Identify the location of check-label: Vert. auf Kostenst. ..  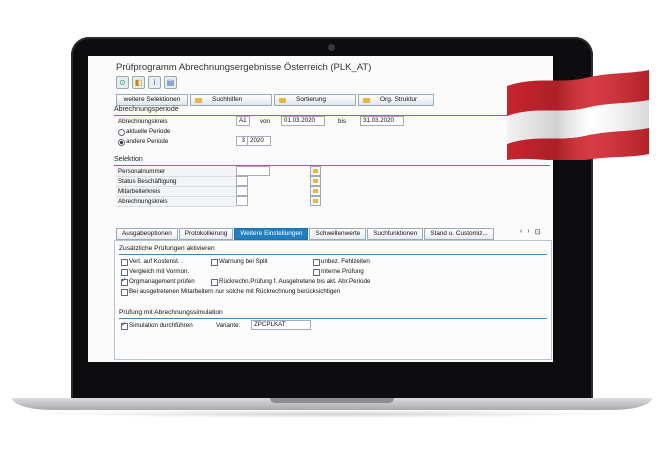
(156, 261).